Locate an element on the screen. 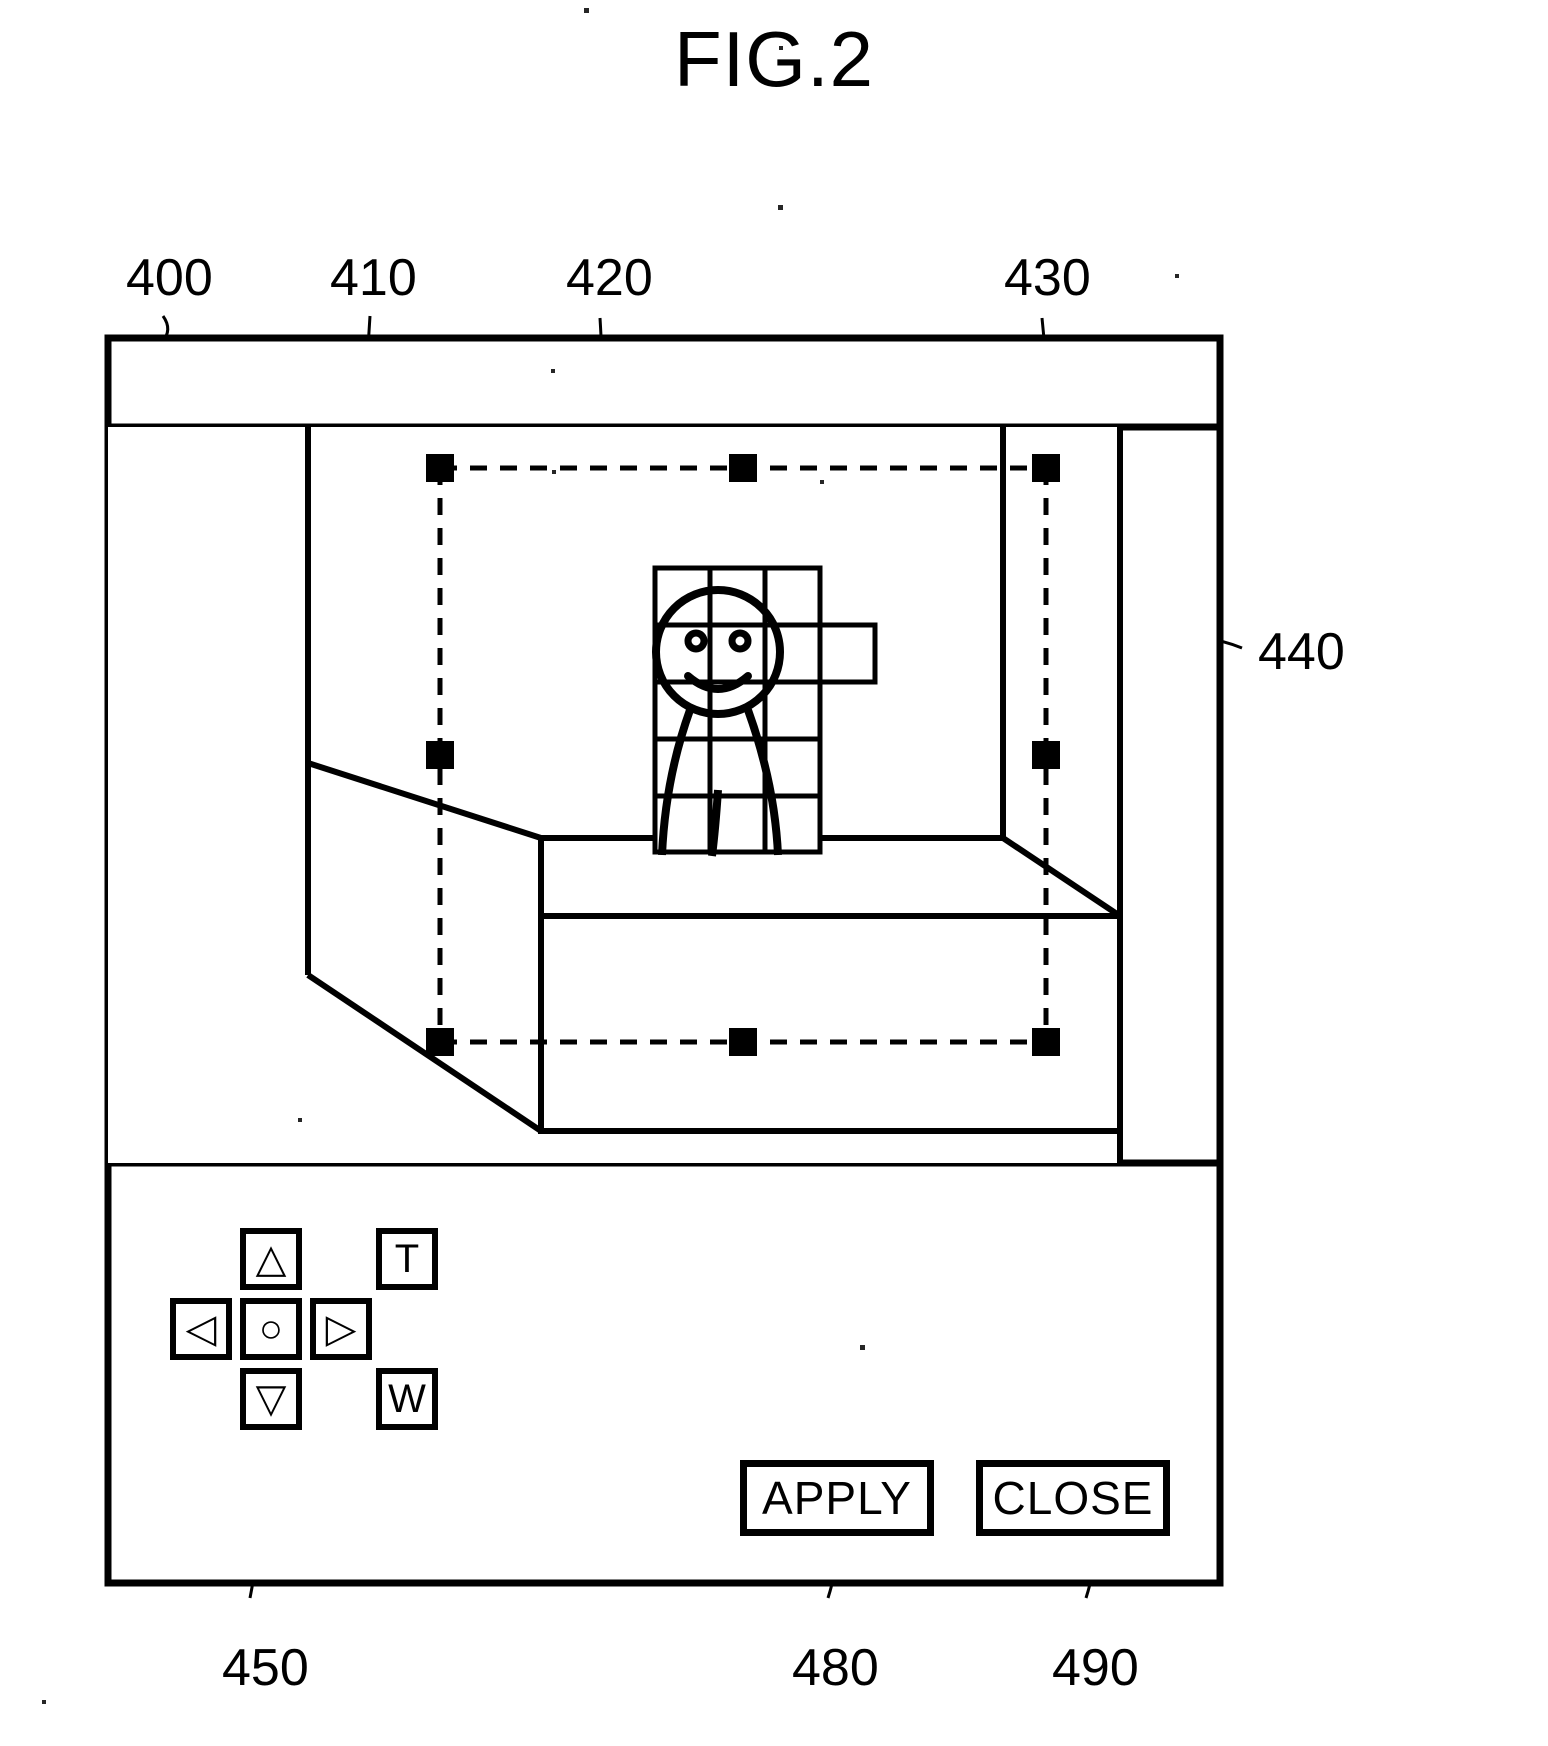 The image size is (1548, 1746). pan-down-button: ▽ is located at coordinates (271, 1399).